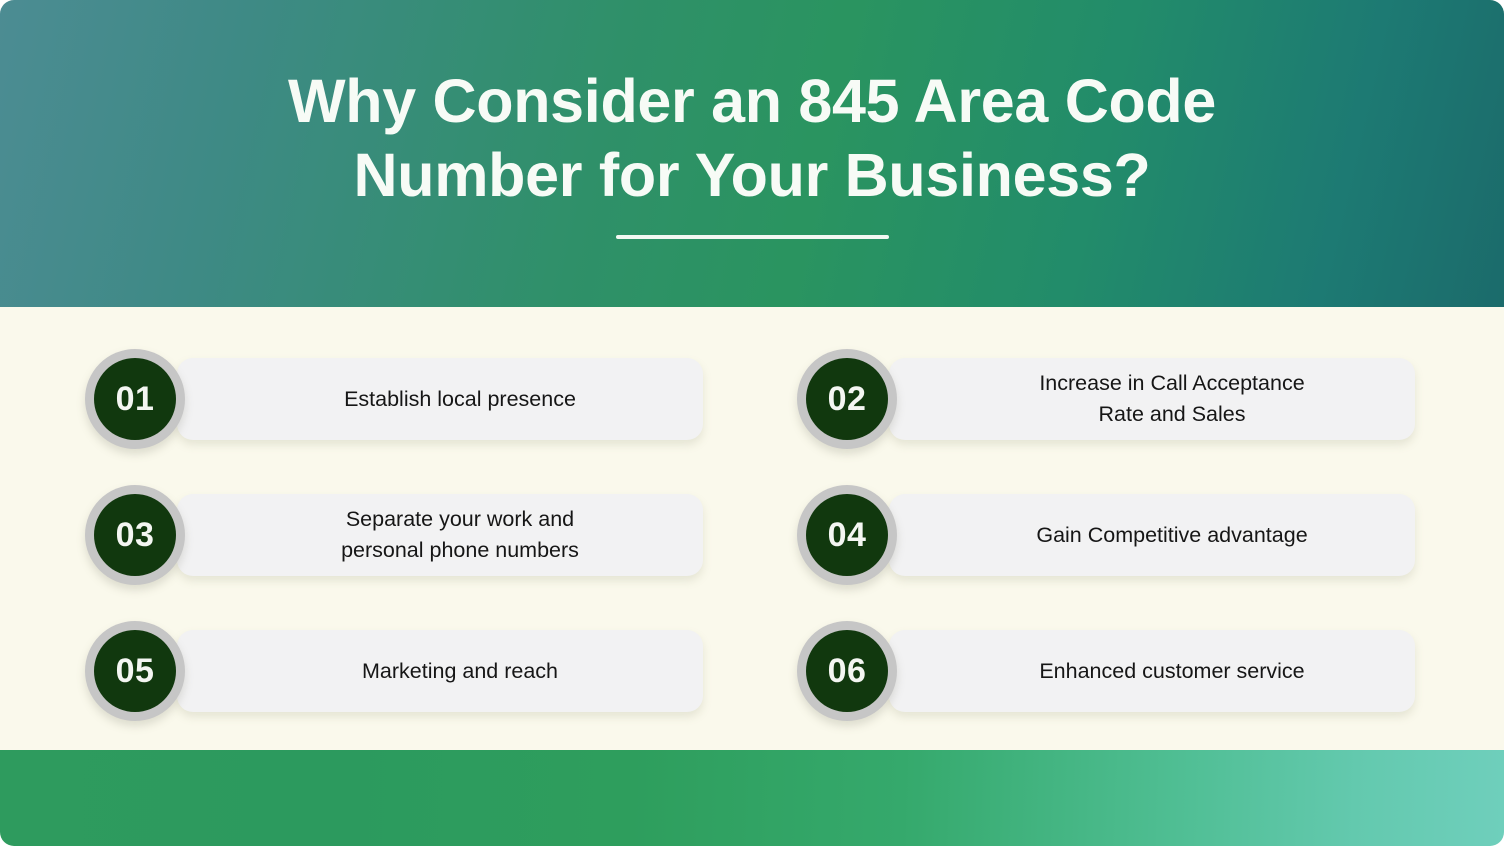 Image resolution: width=1504 pixels, height=846 pixels. I want to click on badge-number: 01, so click(135, 399).